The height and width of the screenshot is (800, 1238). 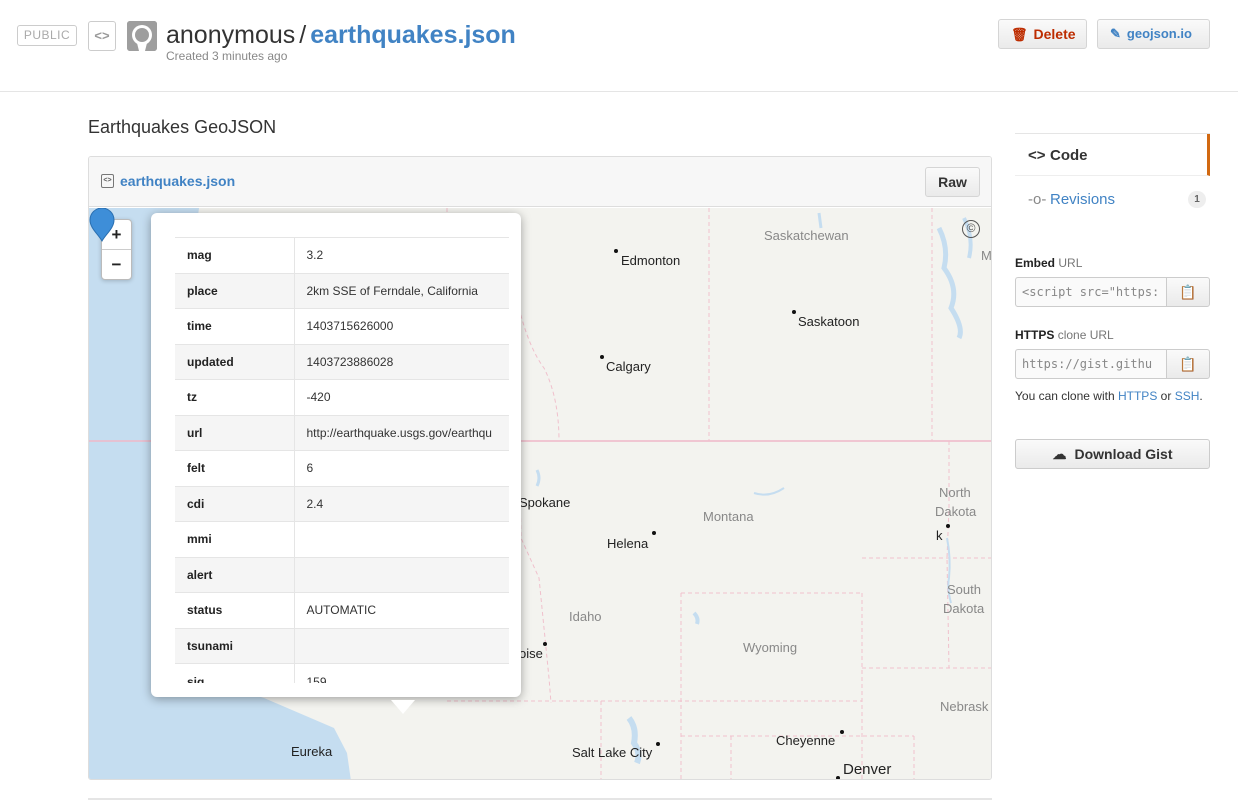 I want to click on sidebar-item-label: Code, so click(x=1069, y=155).